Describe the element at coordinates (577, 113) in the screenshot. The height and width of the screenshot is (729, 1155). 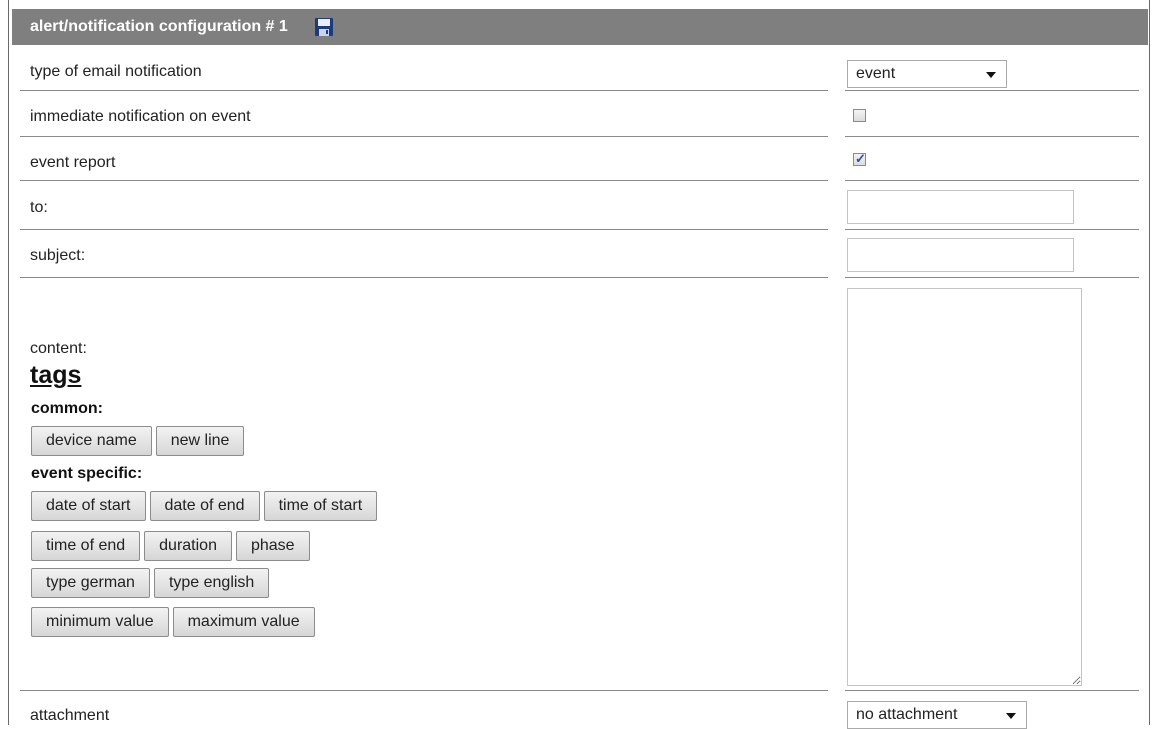
I see `row-immediate: immediate notification on event` at that location.